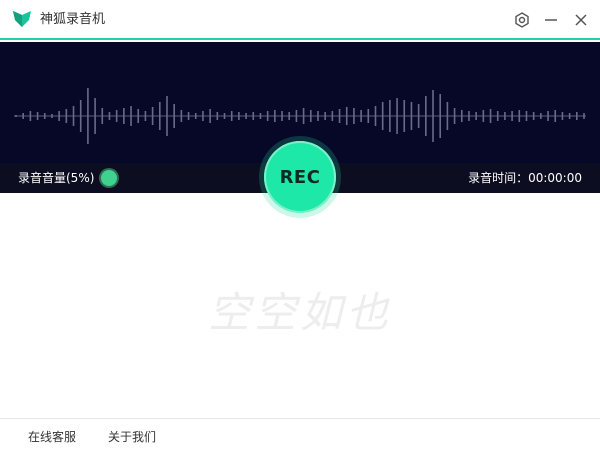  What do you see at coordinates (300, 436) in the screenshot?
I see `footer: 在线客服 关于我们` at bounding box center [300, 436].